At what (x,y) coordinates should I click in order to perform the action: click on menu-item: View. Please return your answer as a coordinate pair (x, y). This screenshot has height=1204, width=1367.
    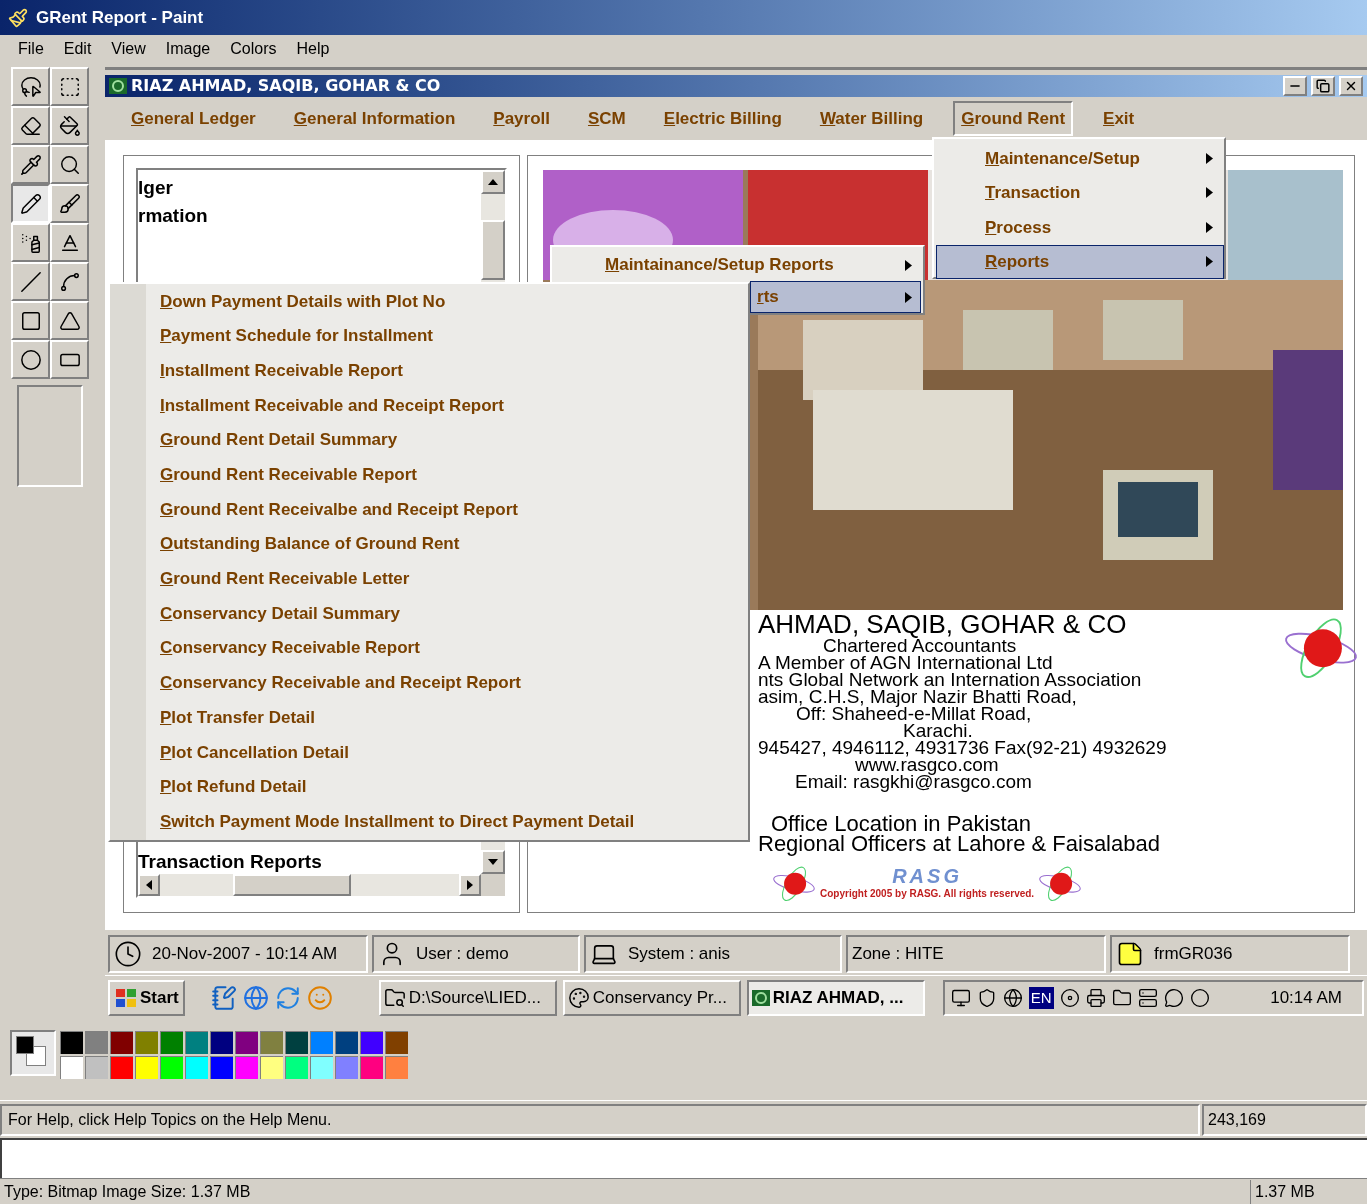
    Looking at the image, I should click on (128, 48).